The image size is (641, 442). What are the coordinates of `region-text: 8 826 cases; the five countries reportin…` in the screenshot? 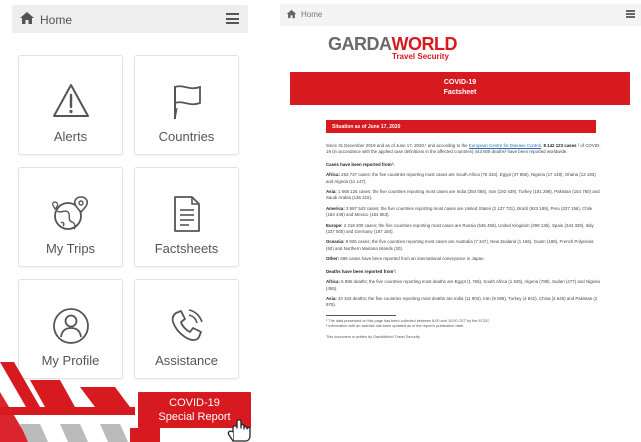 It's located at (460, 245).